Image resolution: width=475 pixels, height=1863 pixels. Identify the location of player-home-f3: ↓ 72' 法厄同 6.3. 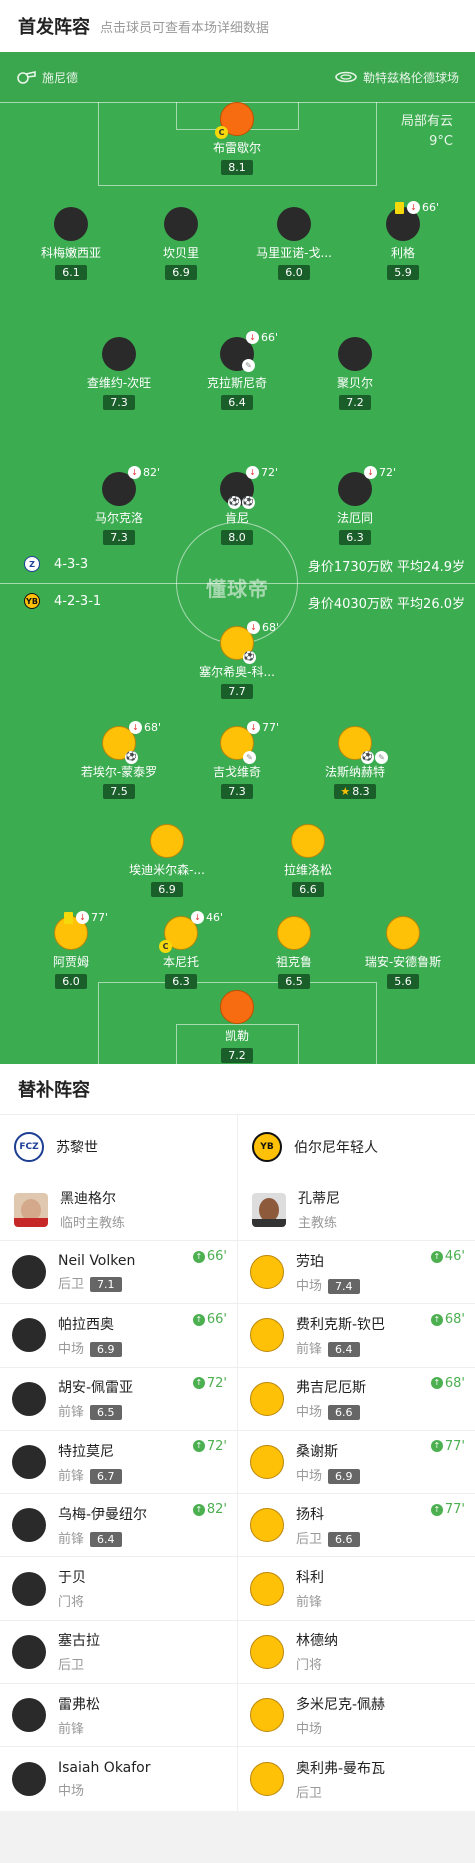
(355, 505).